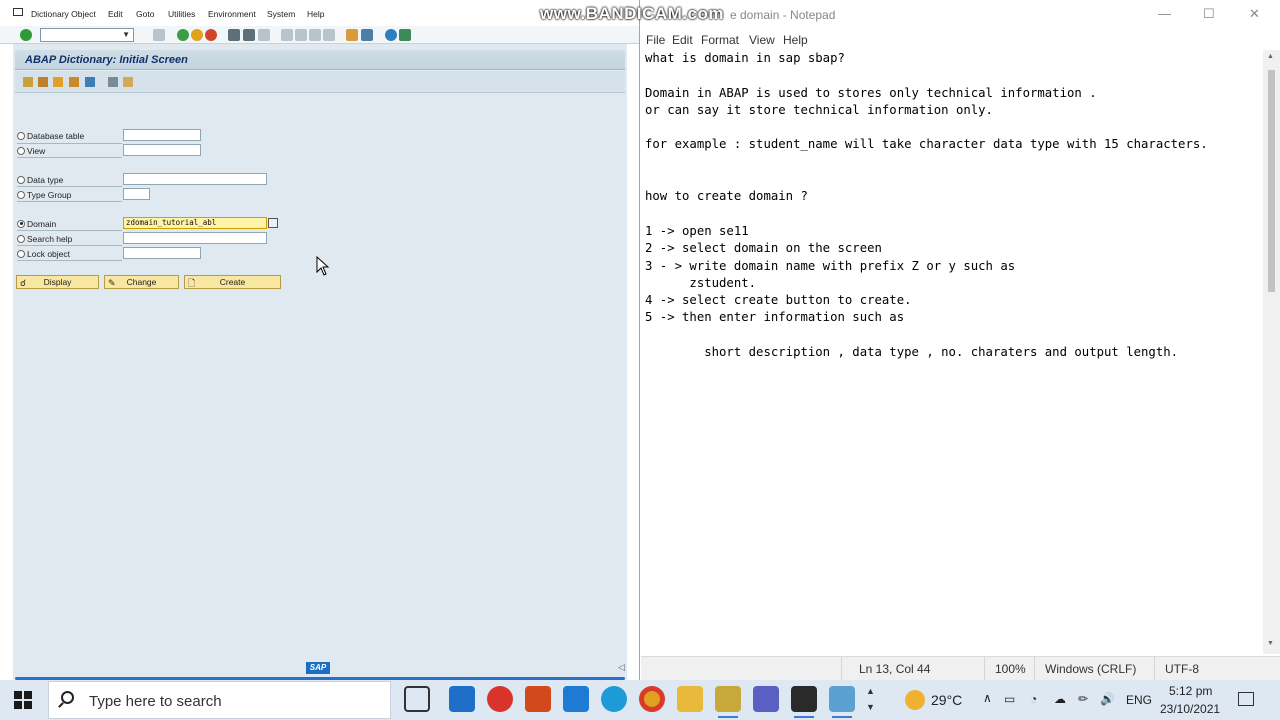  What do you see at coordinates (232, 282) in the screenshot?
I see `create-button: 🗋 Create` at bounding box center [232, 282].